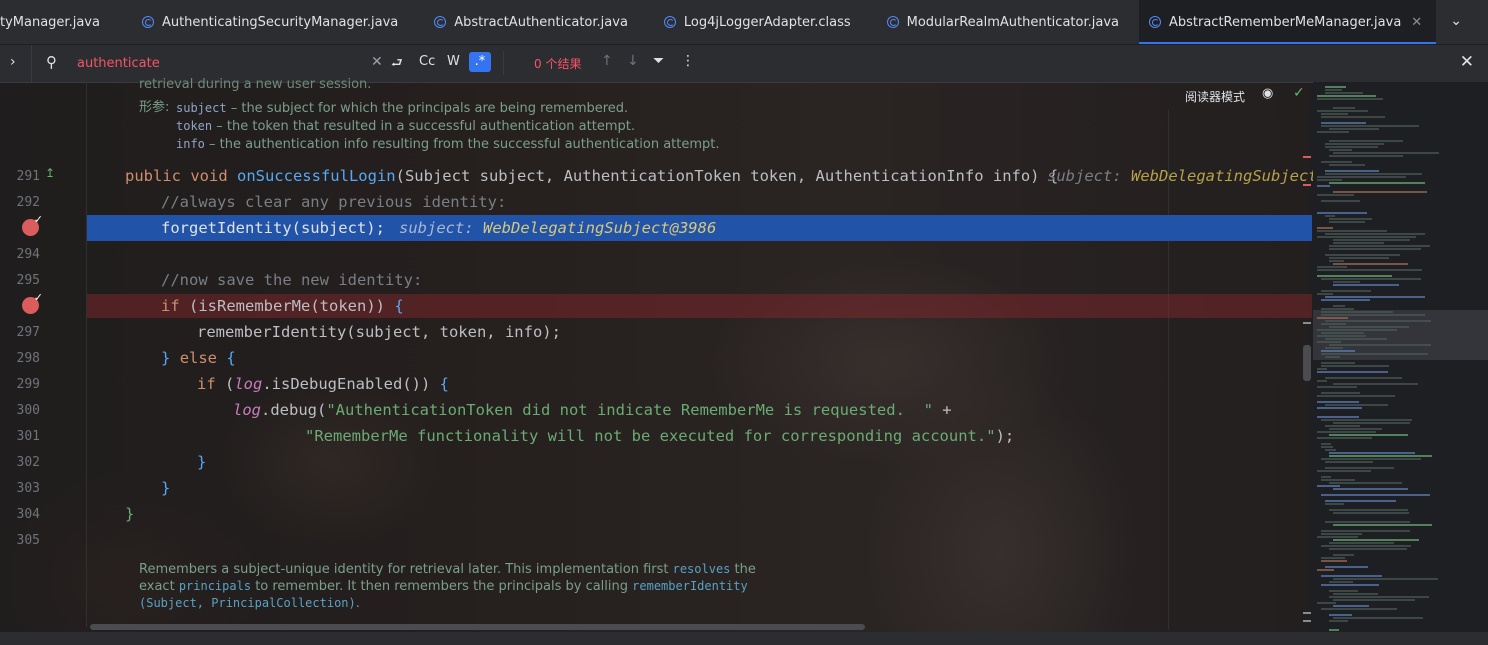  What do you see at coordinates (1012, 22) in the screenshot?
I see `tab-label: ModularRealmAuthenticator.java` at bounding box center [1012, 22].